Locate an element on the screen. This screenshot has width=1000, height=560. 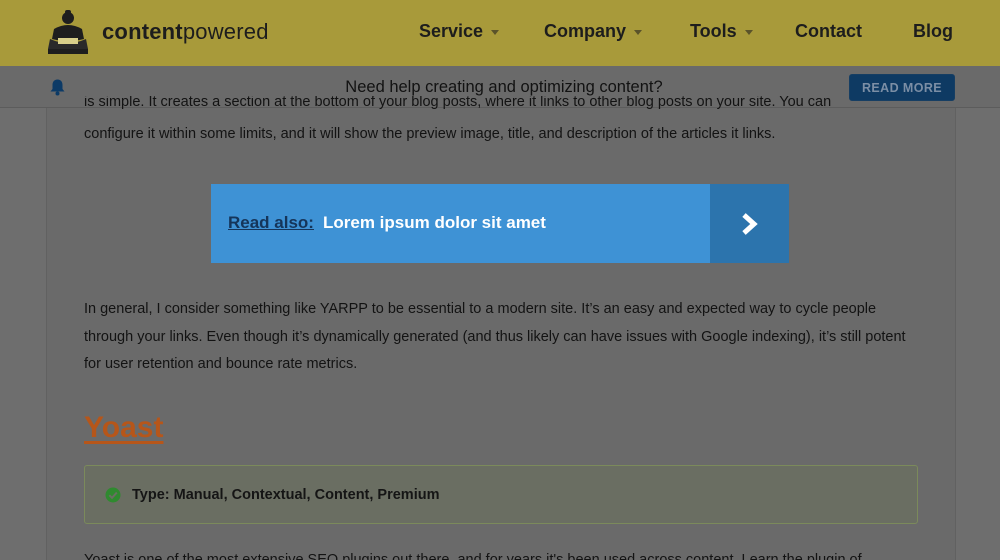
brand-name: contentpowered is located at coordinates (185, 32).